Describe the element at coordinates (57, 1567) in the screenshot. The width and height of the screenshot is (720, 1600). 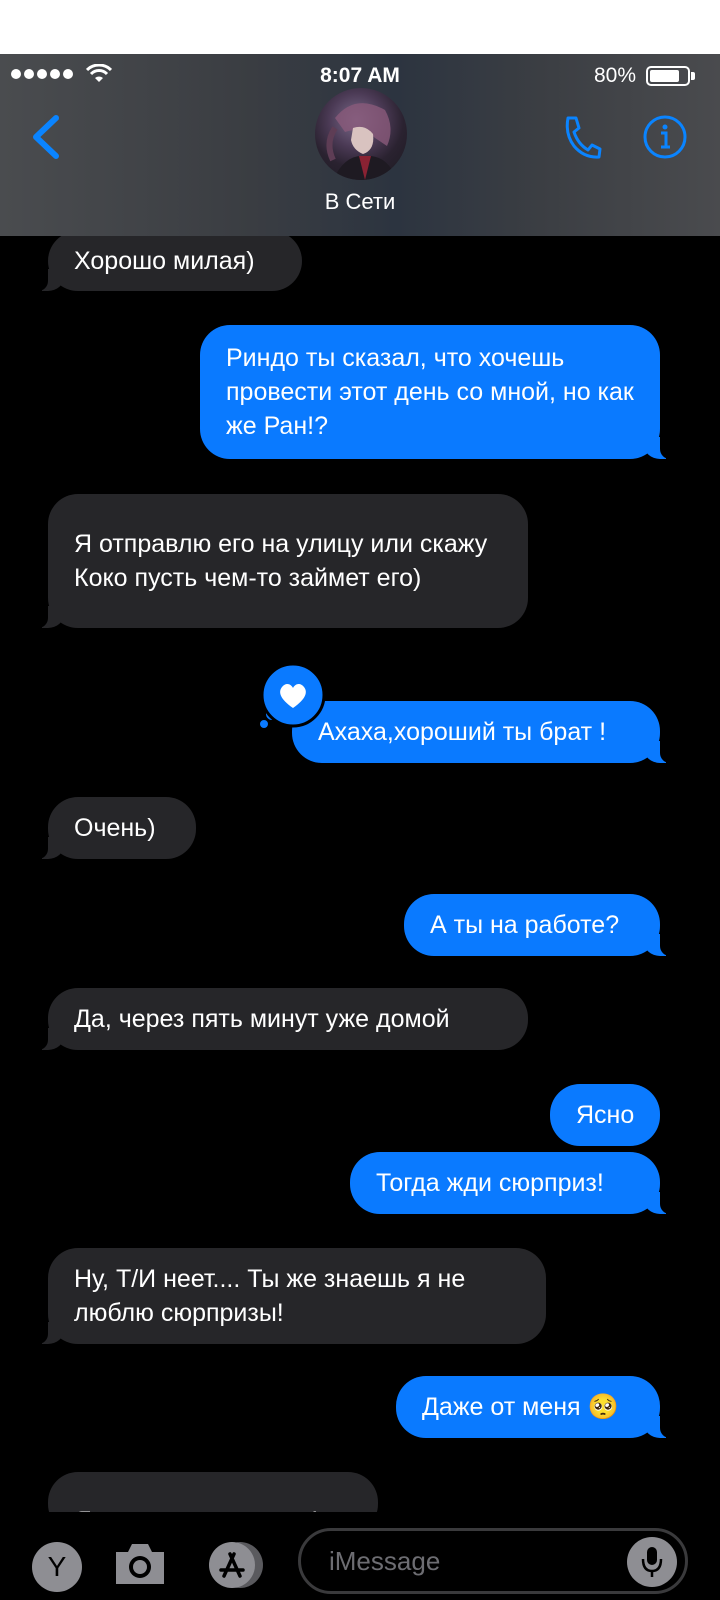
I see `y-app-button: Y` at that location.